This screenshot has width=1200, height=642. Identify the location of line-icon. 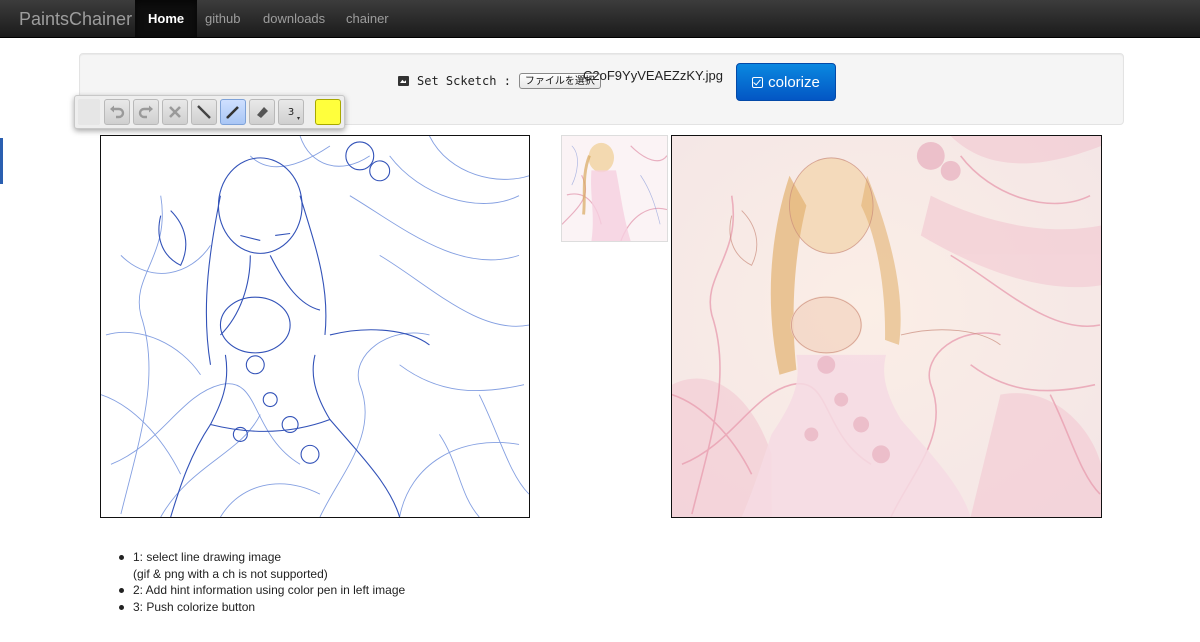
(204, 112).